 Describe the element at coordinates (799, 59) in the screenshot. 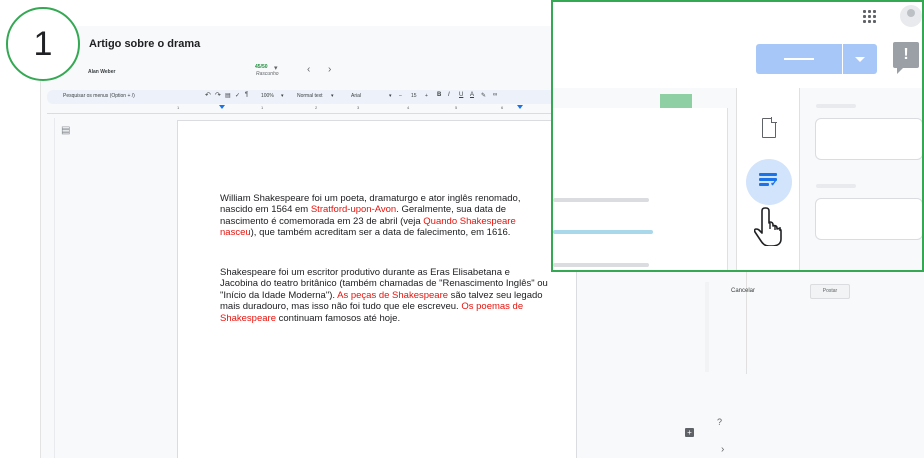

I see `share-button` at that location.